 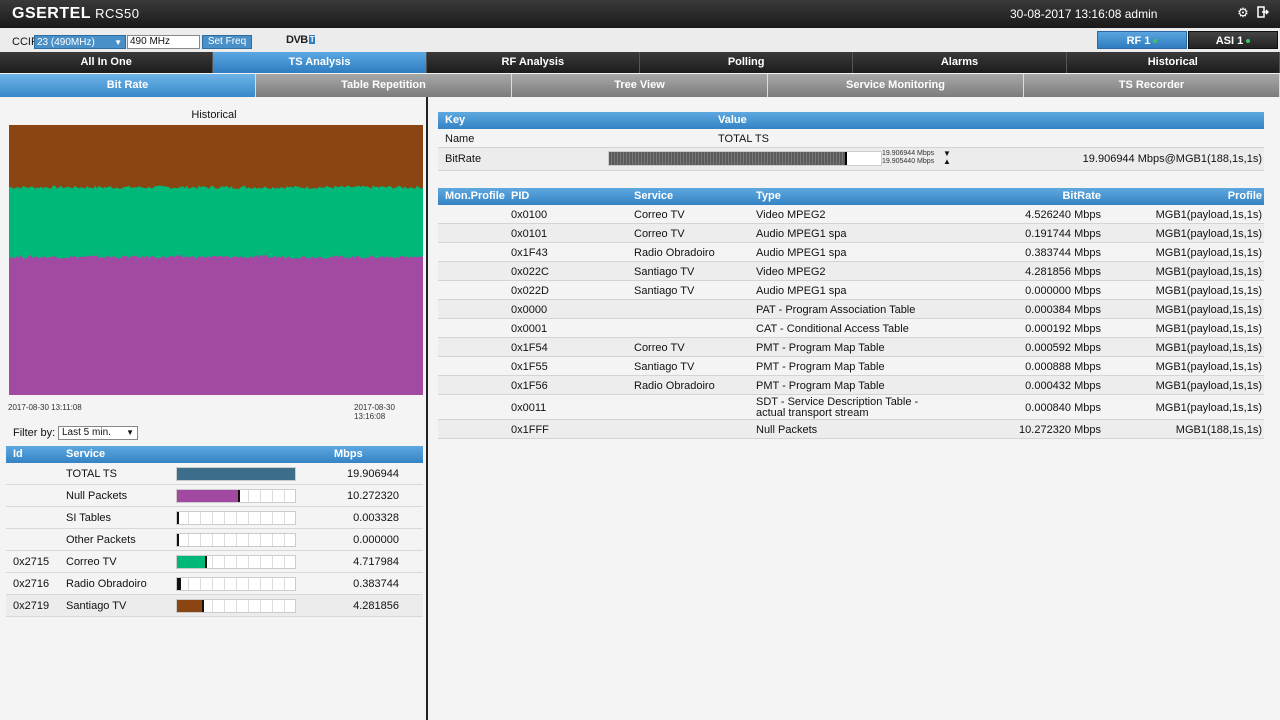 I want to click on tab-polling: Polling, so click(x=746, y=62).